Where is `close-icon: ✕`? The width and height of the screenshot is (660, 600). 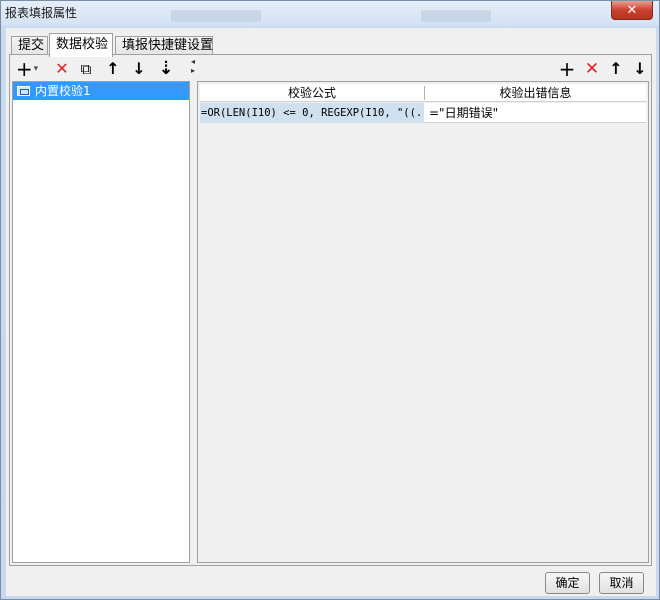 close-icon: ✕ is located at coordinates (632, 10).